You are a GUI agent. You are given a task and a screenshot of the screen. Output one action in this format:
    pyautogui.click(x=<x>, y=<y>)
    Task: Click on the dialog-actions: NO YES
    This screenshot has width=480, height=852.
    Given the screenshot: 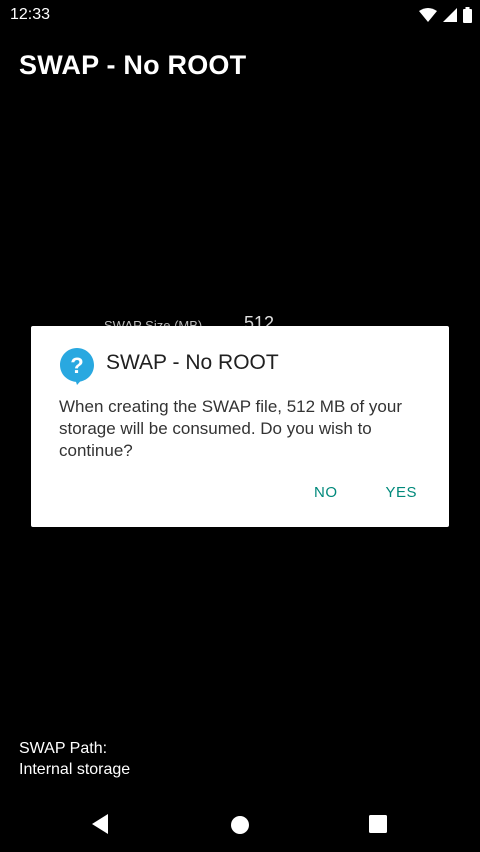 What is the action you would take?
    pyautogui.click(x=365, y=492)
    